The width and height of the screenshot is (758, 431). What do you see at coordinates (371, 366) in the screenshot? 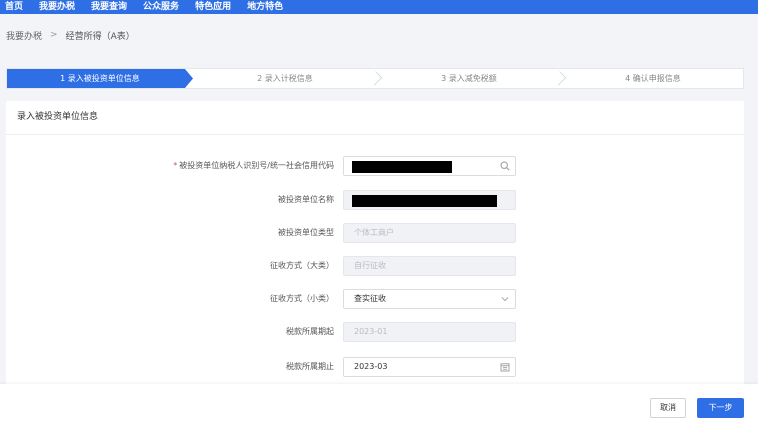
I see `period-end-value: 2023-03` at bounding box center [371, 366].